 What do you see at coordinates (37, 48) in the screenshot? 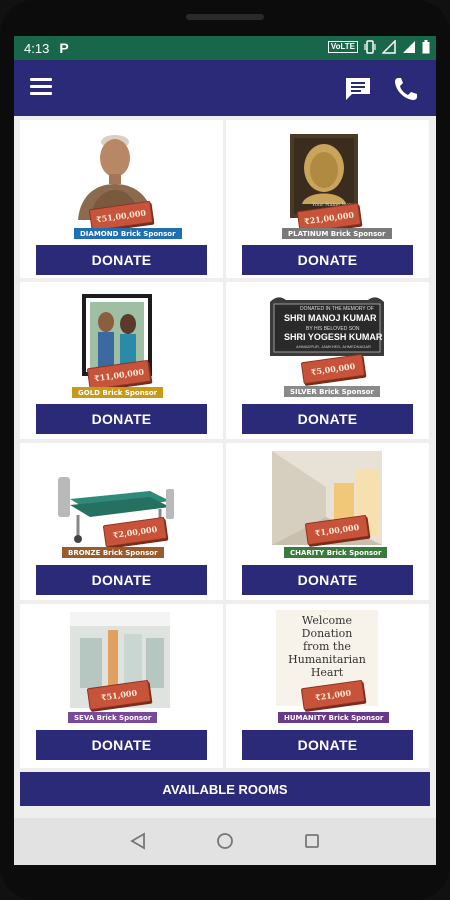
I see `status-time: 4:13` at bounding box center [37, 48].